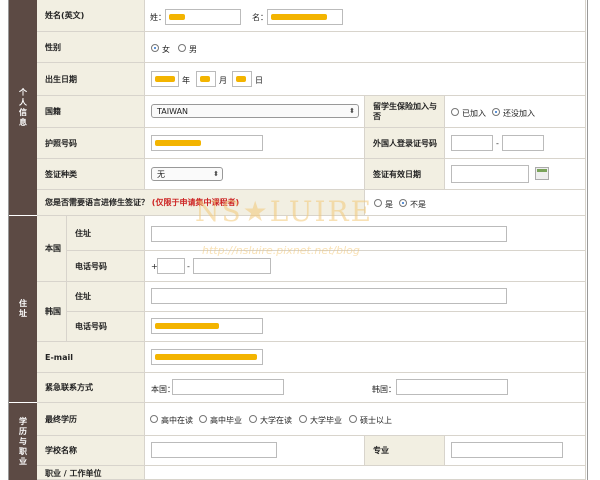 This screenshot has width=600, height=480. What do you see at coordinates (284, 211) in the screenshot?
I see `watermark-logo: NS★LUIRE` at bounding box center [284, 211].